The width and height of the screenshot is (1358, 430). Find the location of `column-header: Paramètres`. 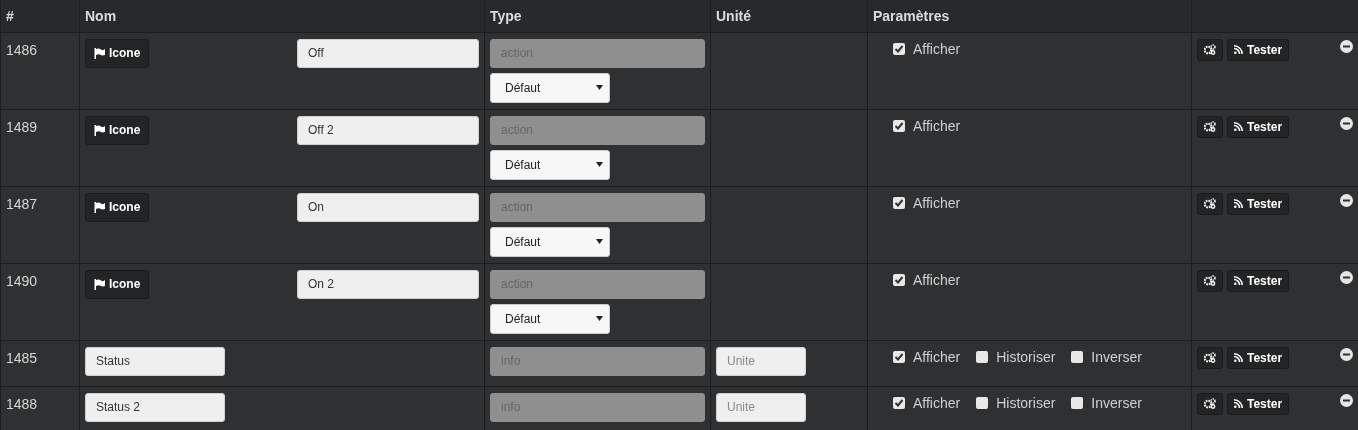

column-header: Paramètres is located at coordinates (911, 15).